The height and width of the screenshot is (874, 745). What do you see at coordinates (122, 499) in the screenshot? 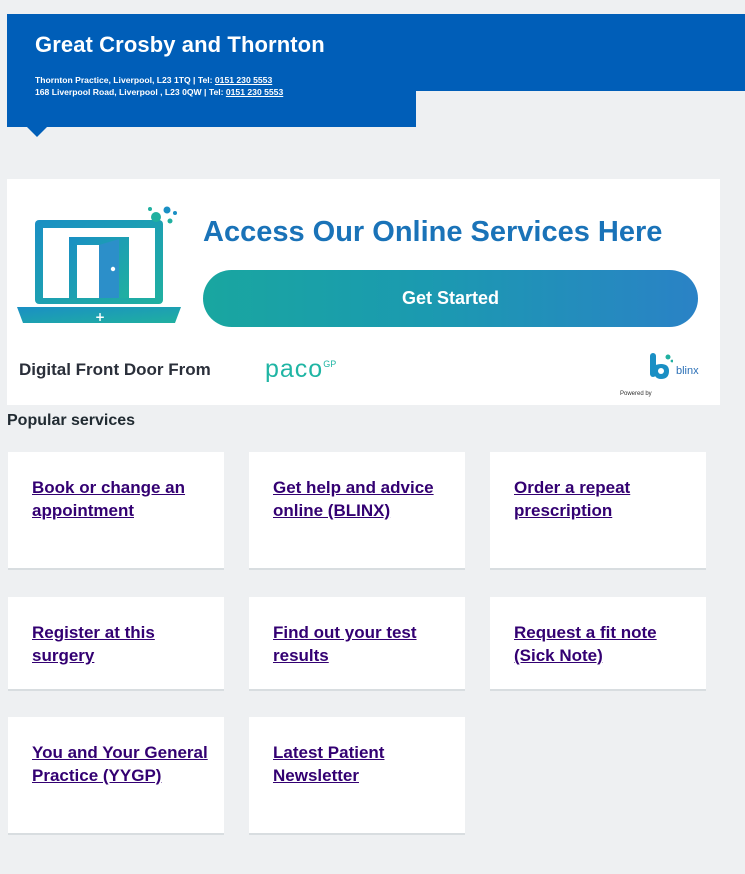
I see `service-link-book-appointment: Book or change an appointment` at bounding box center [122, 499].